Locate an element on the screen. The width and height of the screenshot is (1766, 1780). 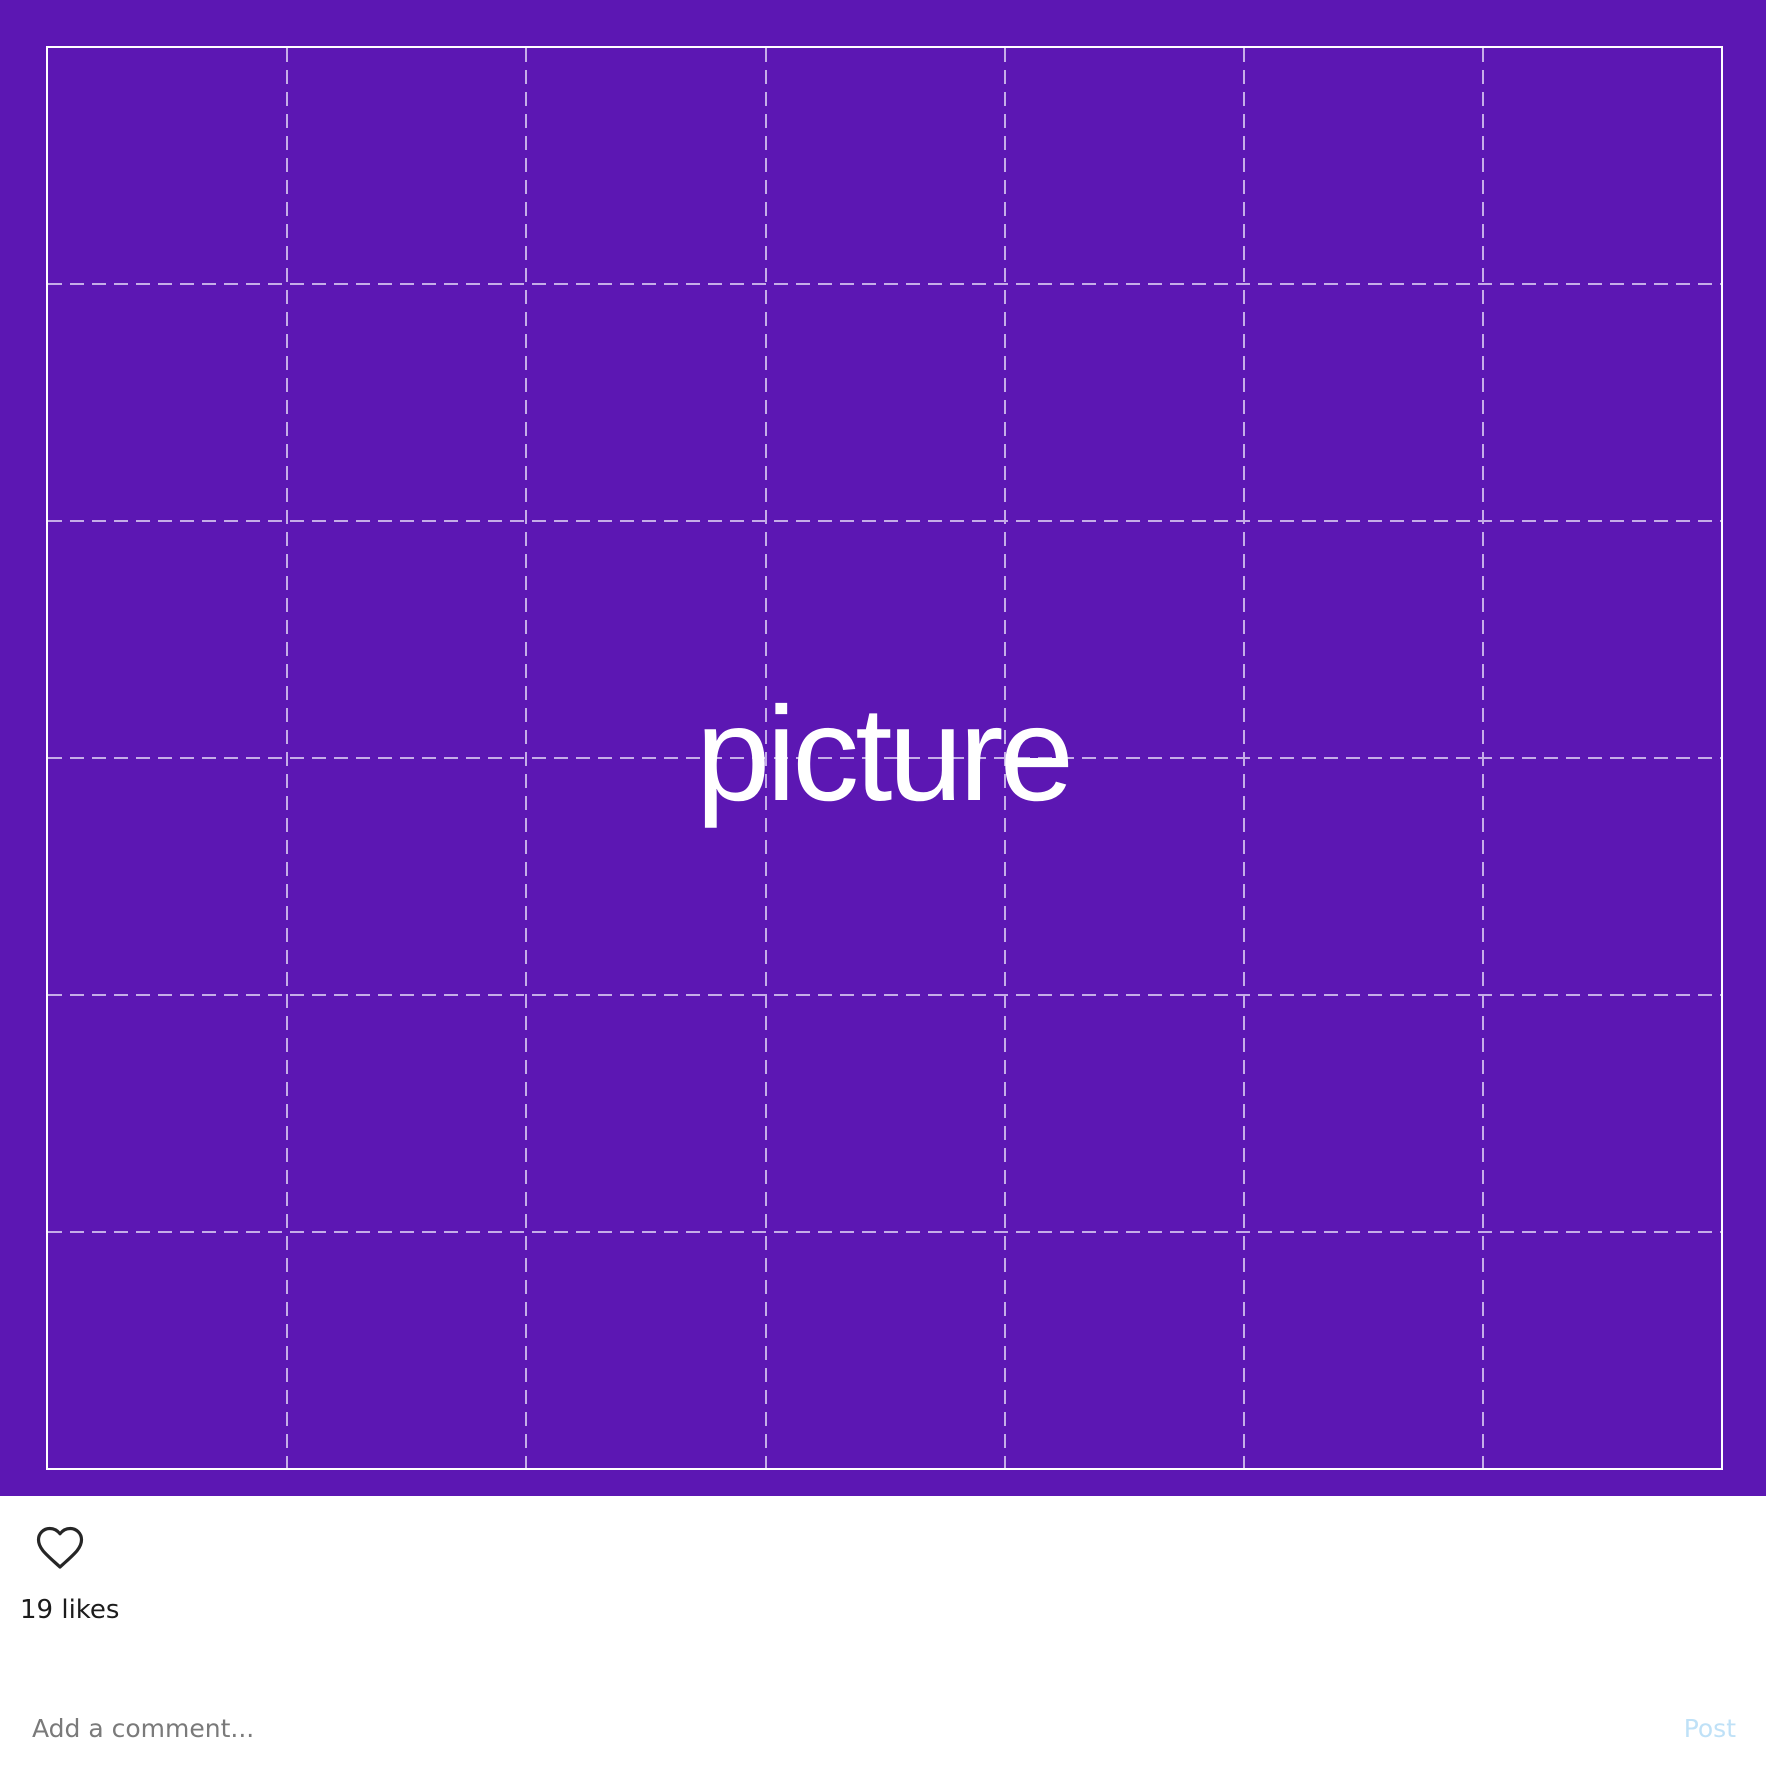
post-actions is located at coordinates (60, 1548).